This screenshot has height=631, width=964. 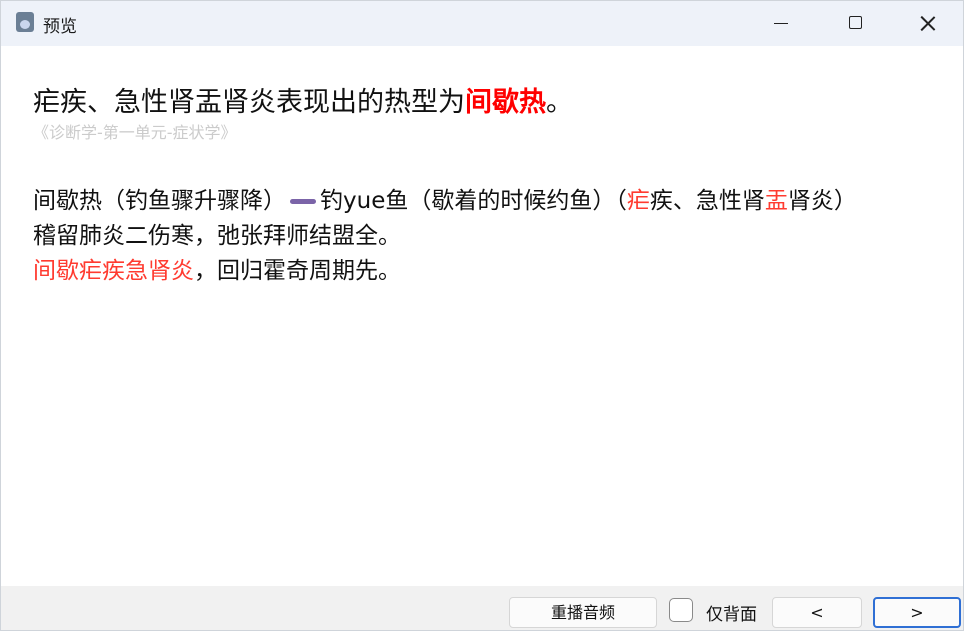 I want to click on line3-rest: ，回归霍奇周期先。, so click(x=297, y=271).